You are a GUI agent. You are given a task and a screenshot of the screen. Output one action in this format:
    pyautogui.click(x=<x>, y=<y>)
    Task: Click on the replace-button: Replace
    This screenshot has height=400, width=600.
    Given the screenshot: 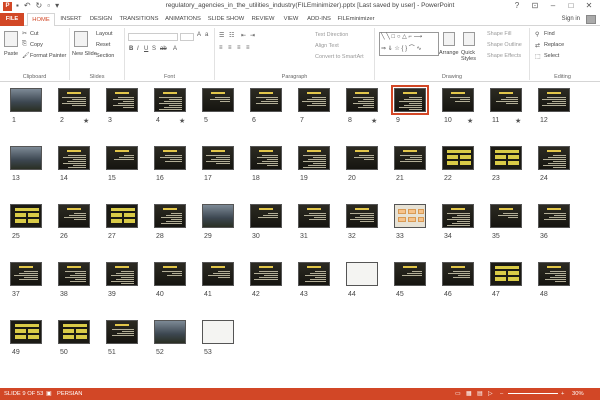 What is the action you would take?
    pyautogui.click(x=554, y=45)
    